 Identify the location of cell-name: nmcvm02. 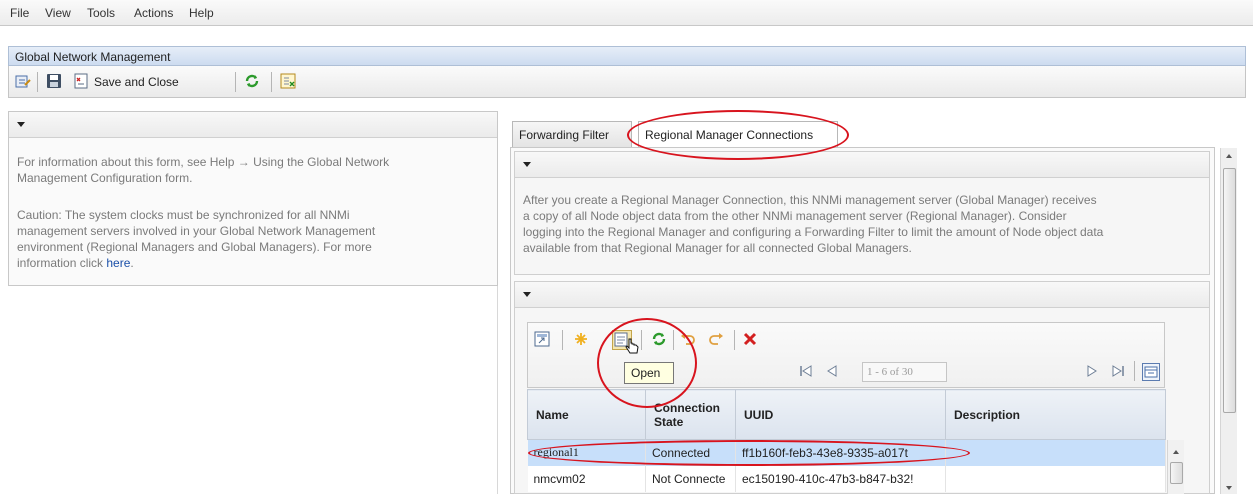
(586, 478).